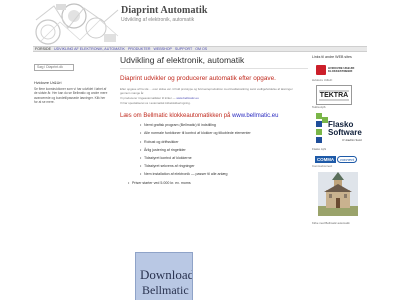  Describe the element at coordinates (182, 60) in the screenshot. I see `page-title: Udvikling af elektronik, automatik` at that location.